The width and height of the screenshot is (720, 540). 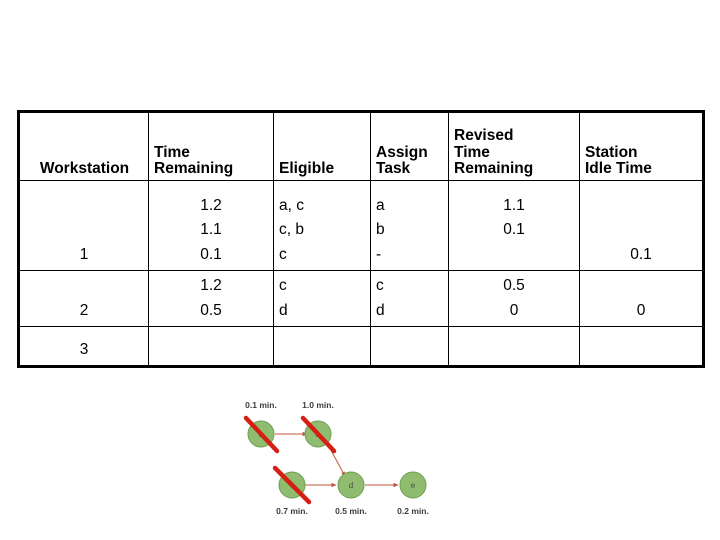 I want to click on column-header-time-remaining-label: Time Remaining, so click(x=194, y=160).